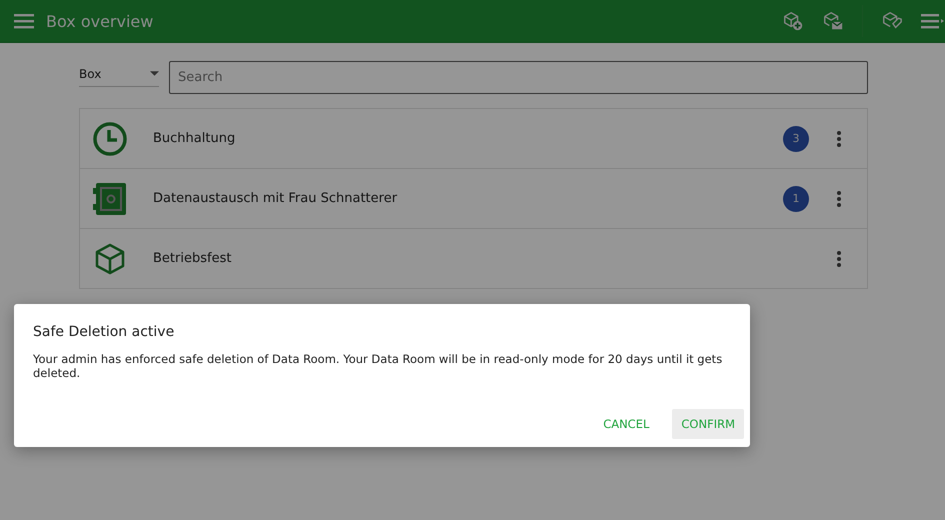 Image resolution: width=945 pixels, height=520 pixels. Describe the element at coordinates (194, 138) in the screenshot. I see `box-name: Buchhaltung` at that location.